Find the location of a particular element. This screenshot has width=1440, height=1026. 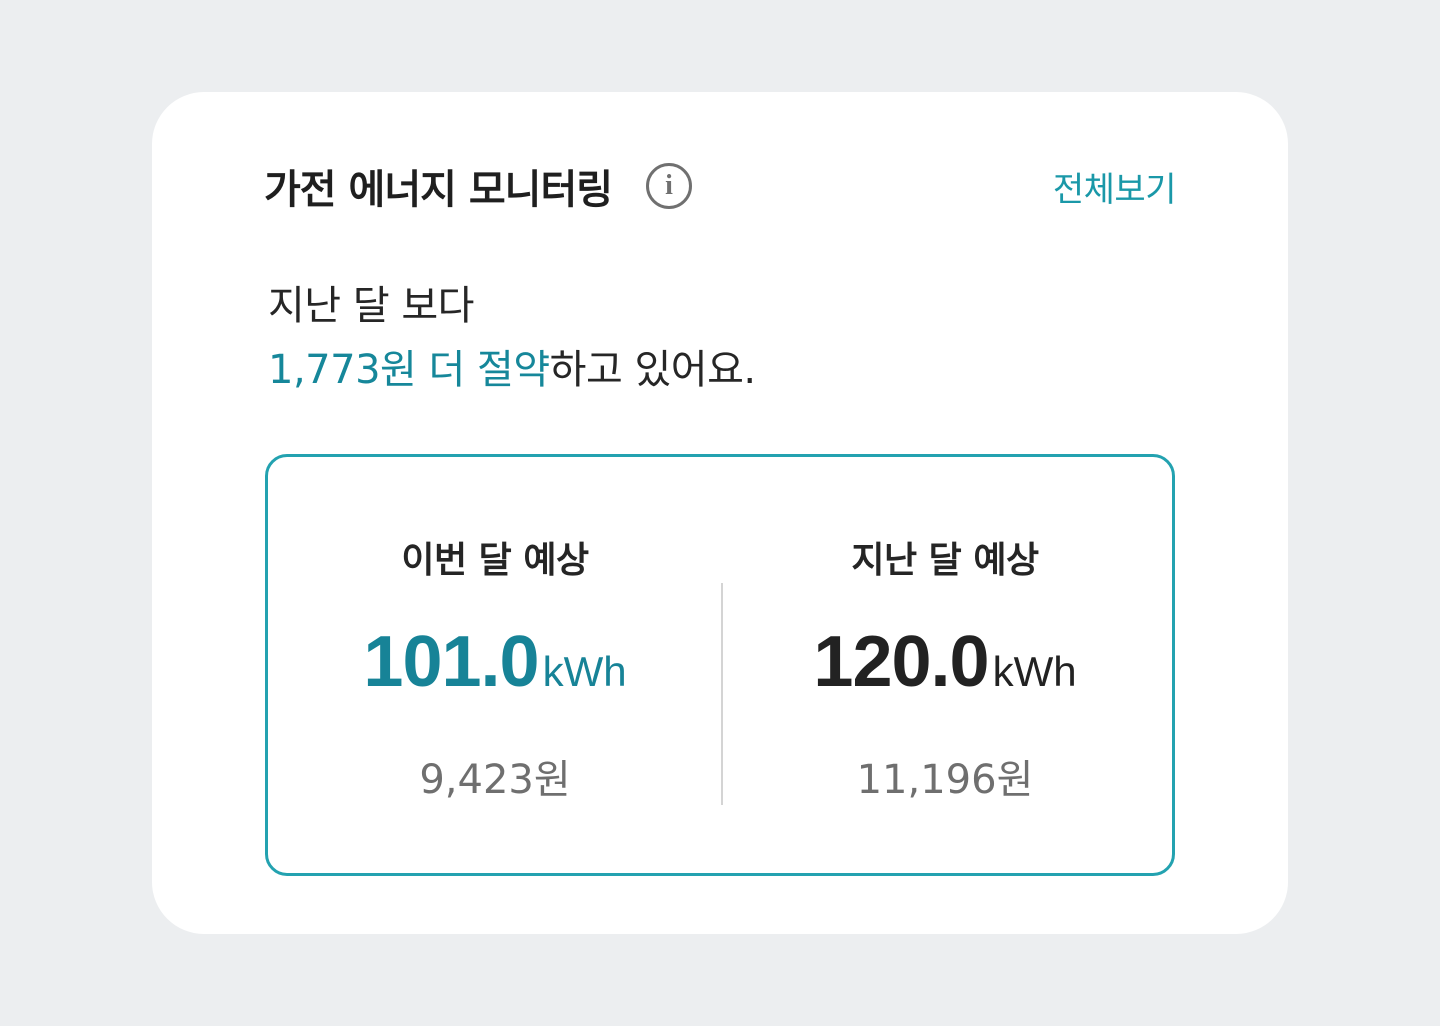

last-month-cost: 11,196원 is located at coordinates (945, 780).